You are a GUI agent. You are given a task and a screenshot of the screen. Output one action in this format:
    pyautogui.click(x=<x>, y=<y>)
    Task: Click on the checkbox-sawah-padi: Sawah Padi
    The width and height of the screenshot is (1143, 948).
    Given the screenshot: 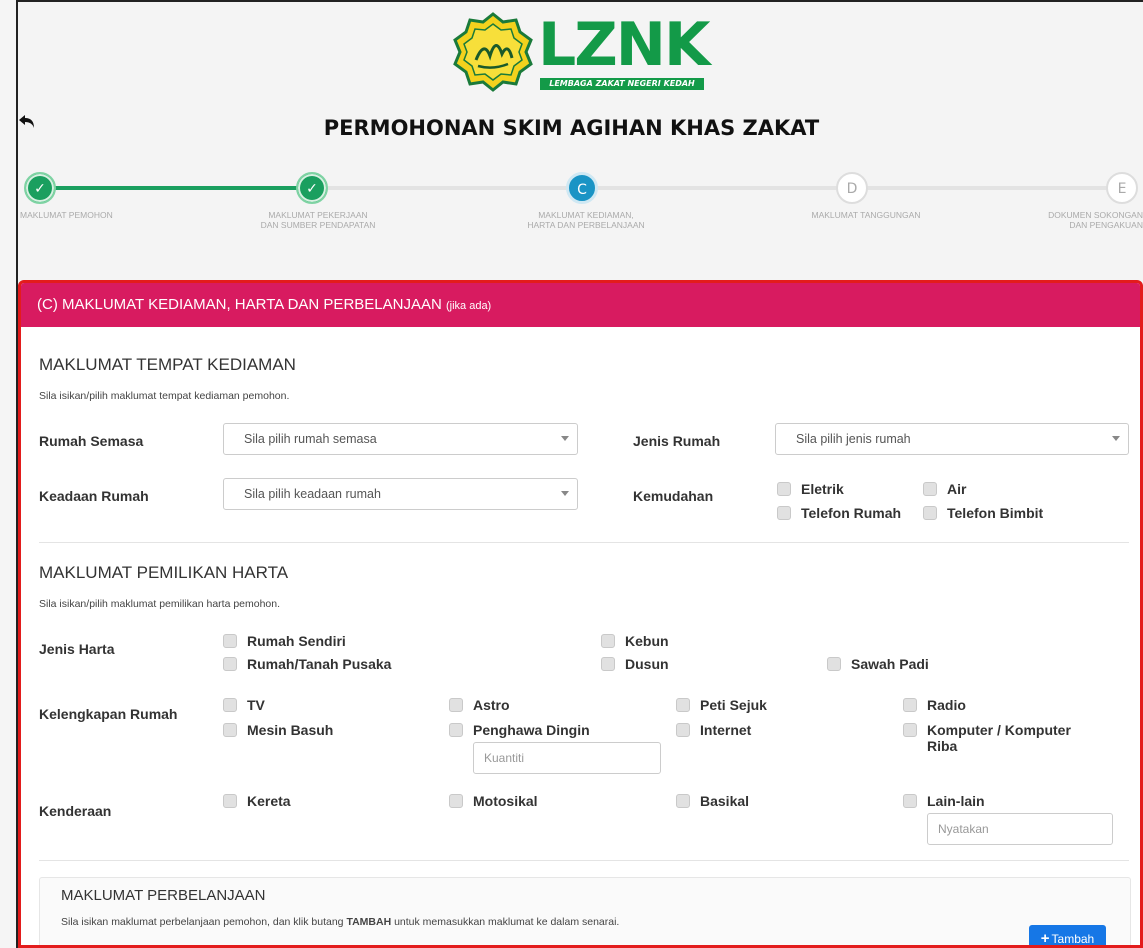 What is the action you would take?
    pyautogui.click(x=878, y=664)
    